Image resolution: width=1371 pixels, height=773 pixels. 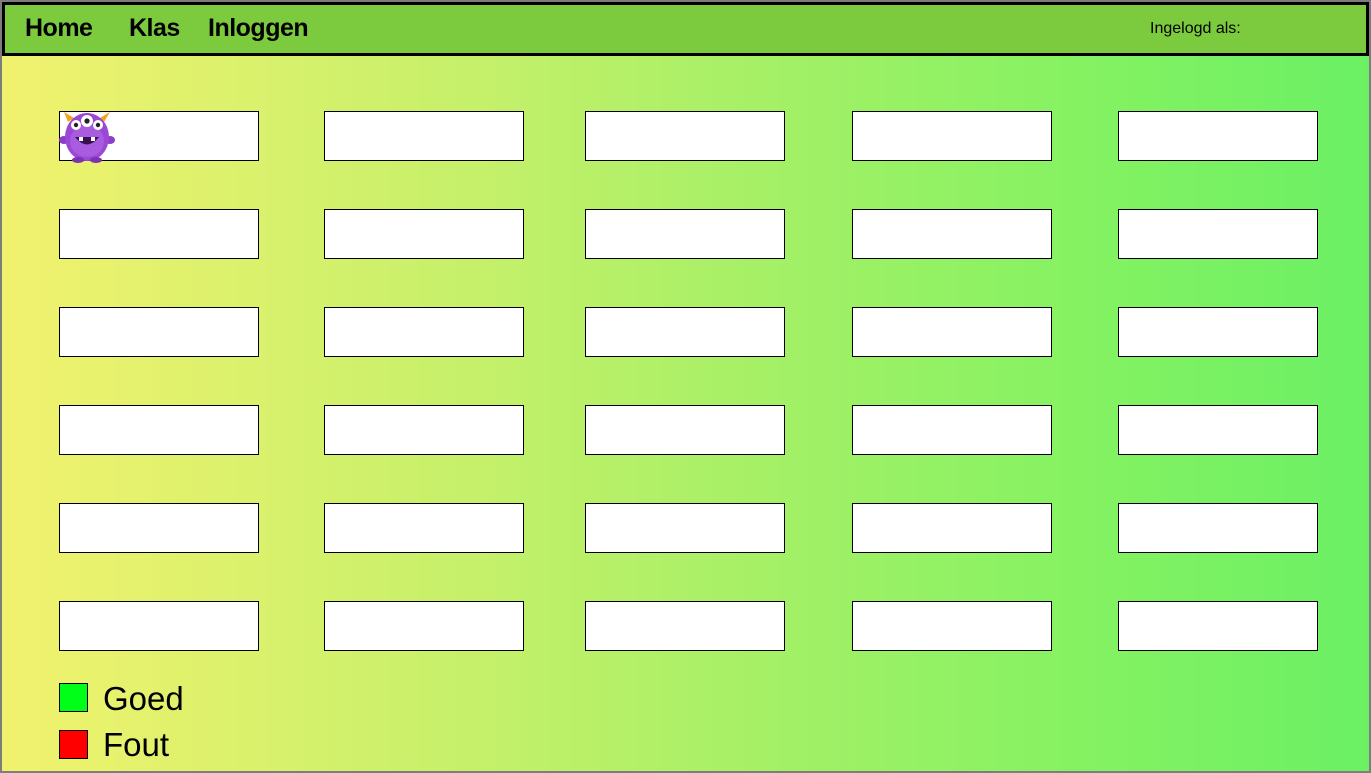 What do you see at coordinates (73, 744) in the screenshot?
I see `legend-wrong-swatch` at bounding box center [73, 744].